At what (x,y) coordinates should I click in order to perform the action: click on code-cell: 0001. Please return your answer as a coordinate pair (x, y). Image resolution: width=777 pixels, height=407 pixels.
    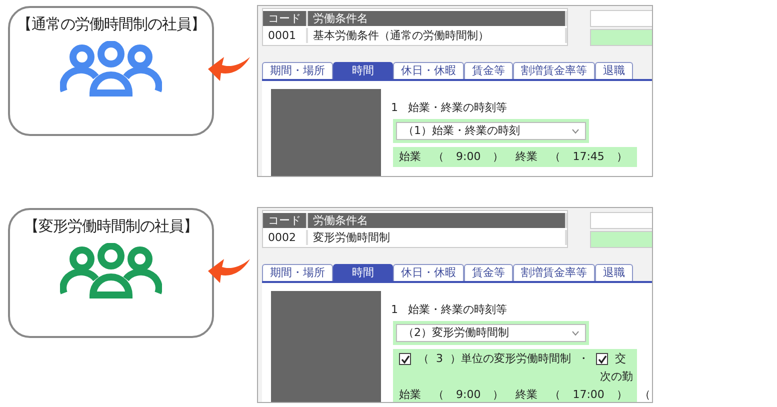
    Looking at the image, I should click on (285, 35).